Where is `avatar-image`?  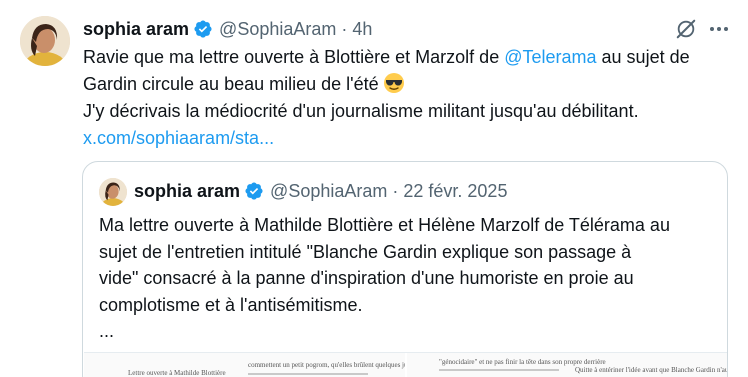
avatar-image is located at coordinates (45, 41).